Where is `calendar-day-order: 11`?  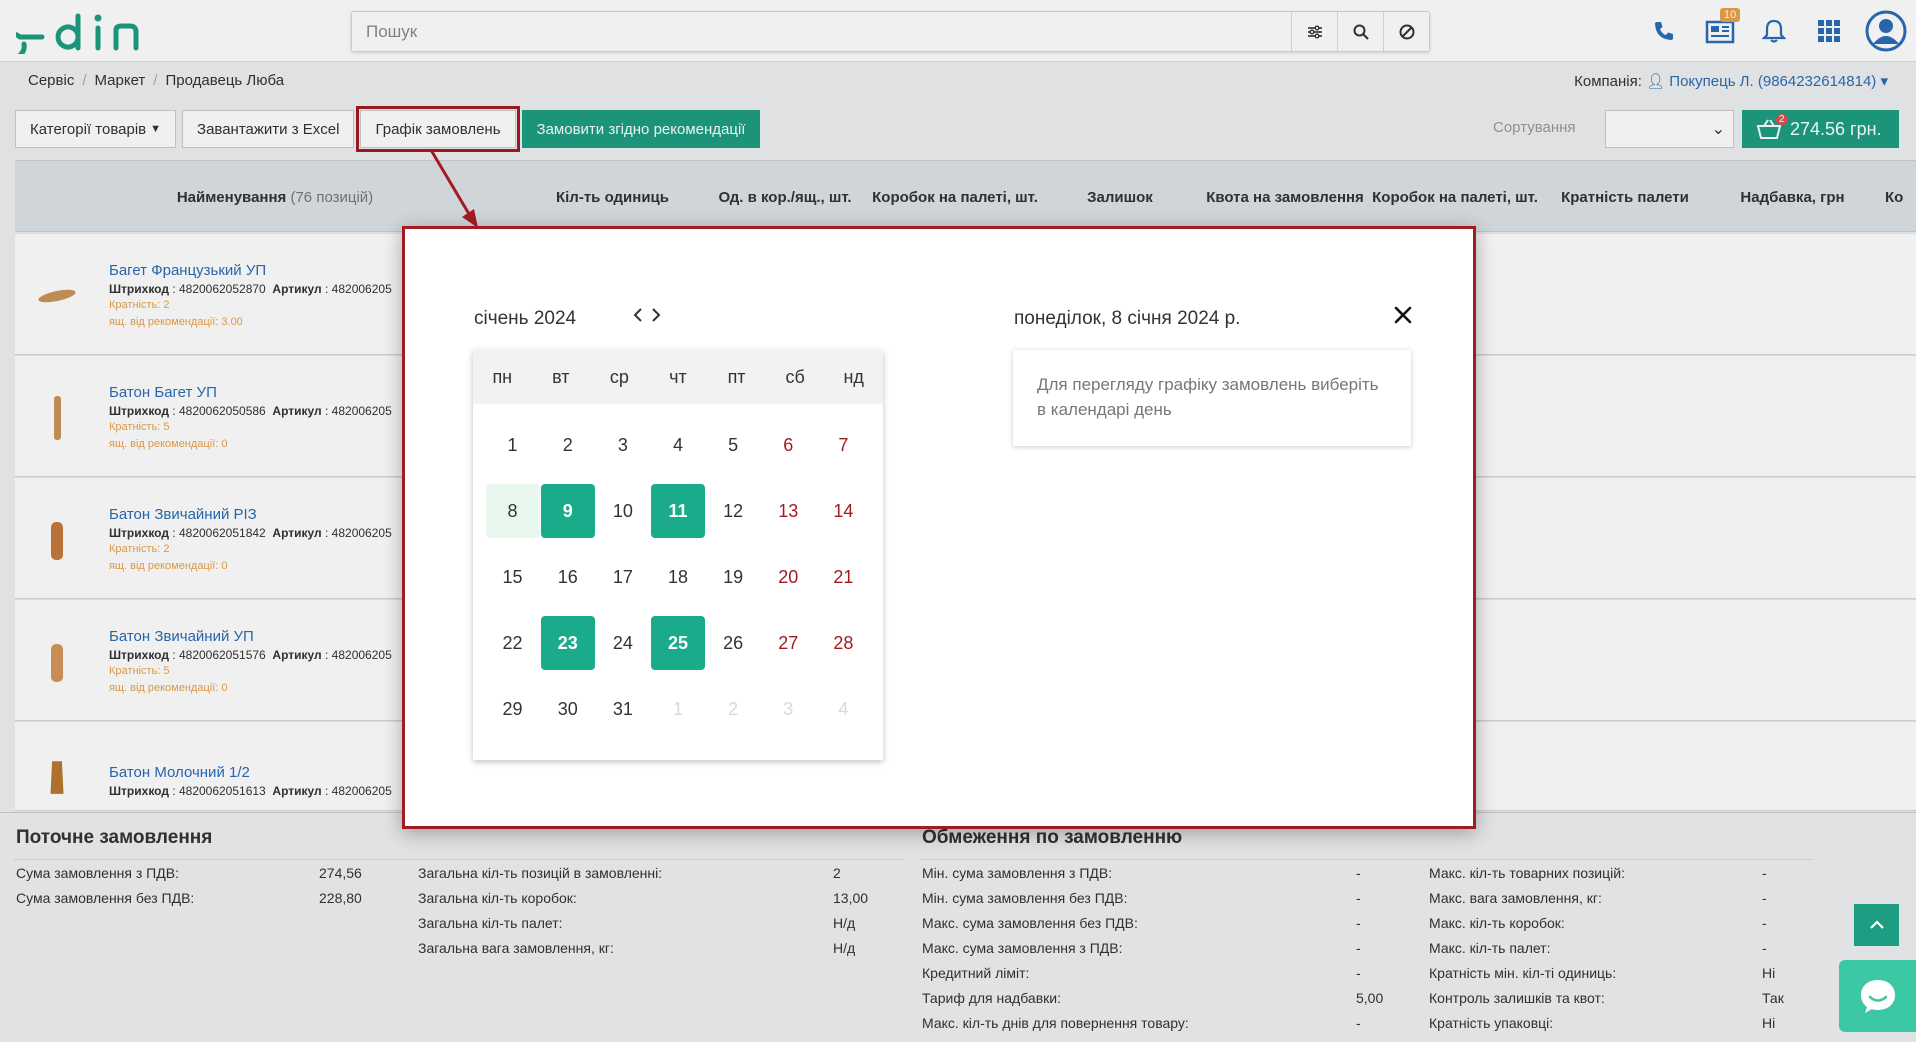 calendar-day-order: 11 is located at coordinates (677, 511).